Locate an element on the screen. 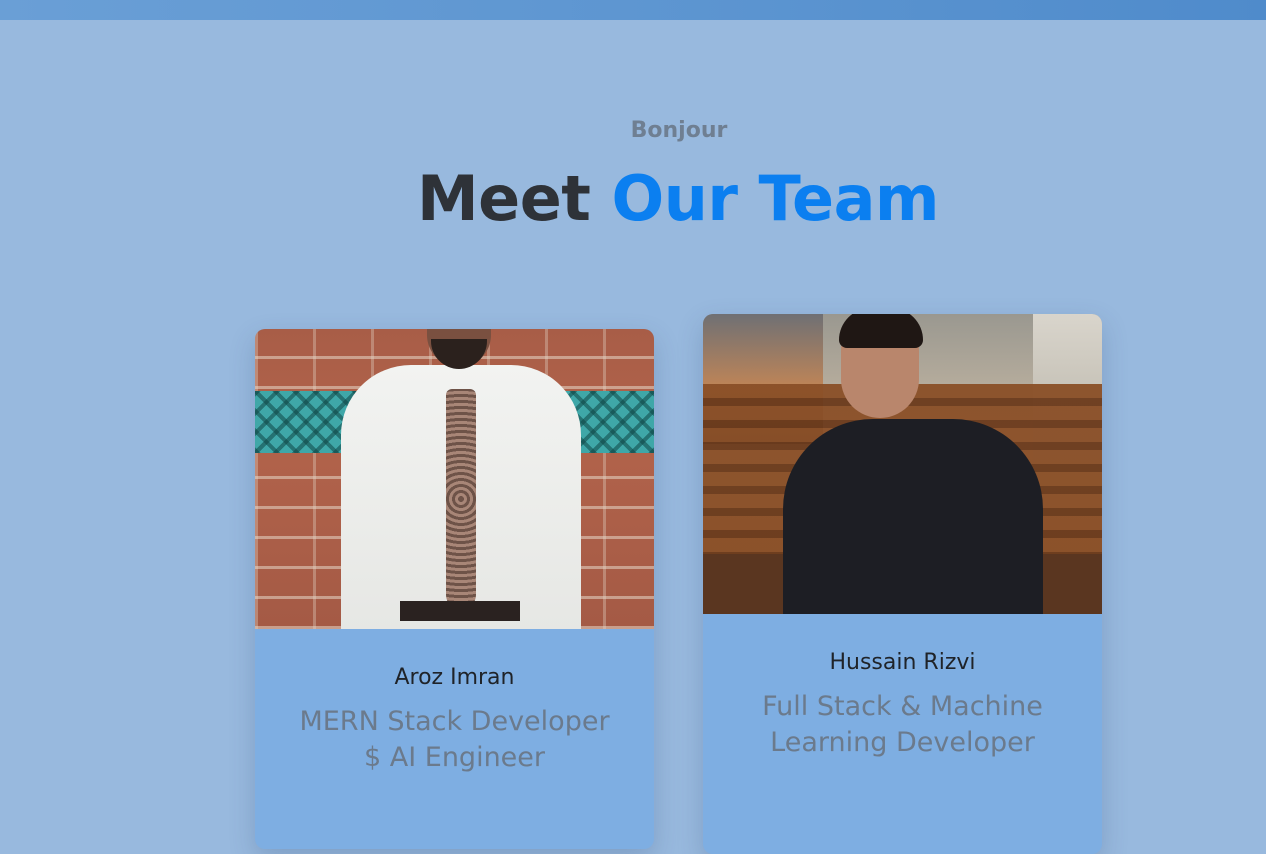 Image resolution: width=1266 pixels, height=854 pixels. team-member-role: Full Stack & Machine Learning Developer is located at coordinates (902, 724).